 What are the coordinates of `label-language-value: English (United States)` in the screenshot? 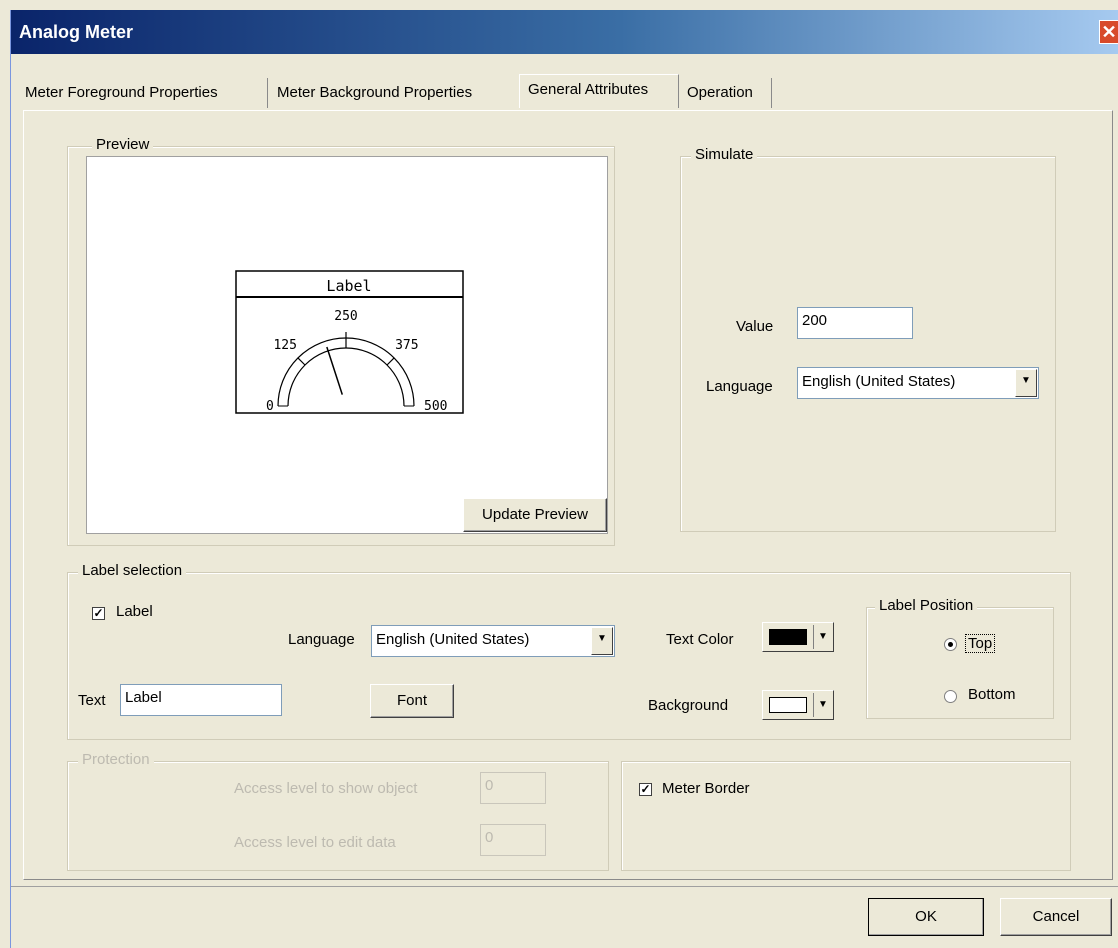 It's located at (453, 639).